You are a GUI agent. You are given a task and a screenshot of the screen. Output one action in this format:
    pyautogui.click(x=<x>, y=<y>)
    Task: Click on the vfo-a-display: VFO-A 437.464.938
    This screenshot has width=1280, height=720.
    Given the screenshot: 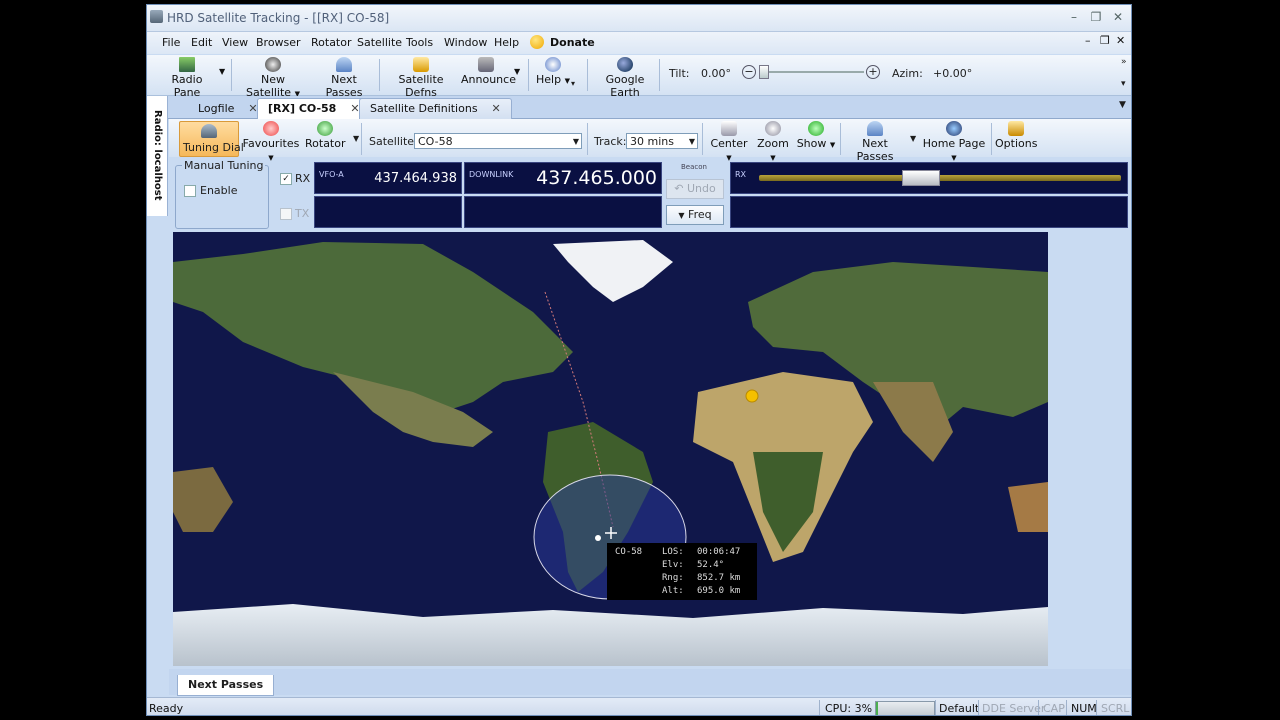 What is the action you would take?
    pyautogui.click(x=388, y=178)
    